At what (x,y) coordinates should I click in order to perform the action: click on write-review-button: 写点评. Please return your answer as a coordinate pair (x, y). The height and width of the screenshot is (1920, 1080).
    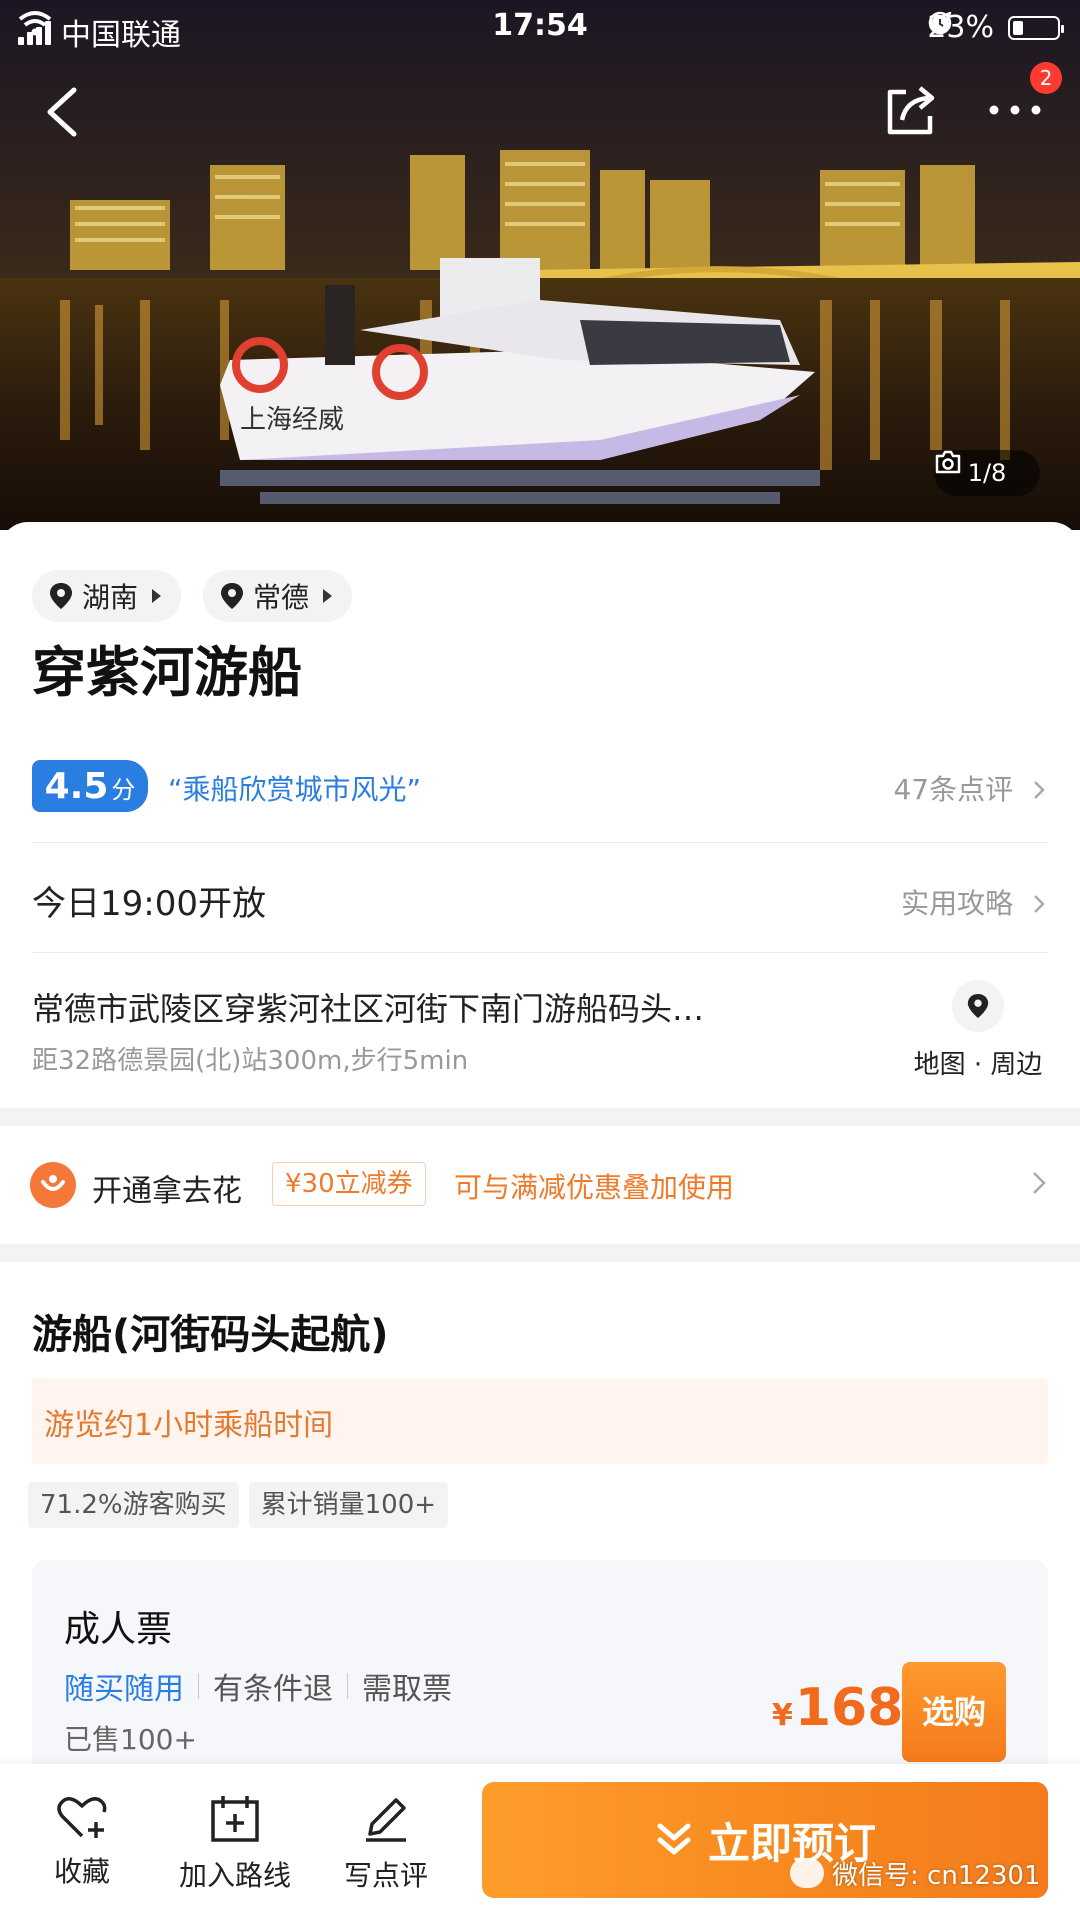
    Looking at the image, I should click on (386, 1844).